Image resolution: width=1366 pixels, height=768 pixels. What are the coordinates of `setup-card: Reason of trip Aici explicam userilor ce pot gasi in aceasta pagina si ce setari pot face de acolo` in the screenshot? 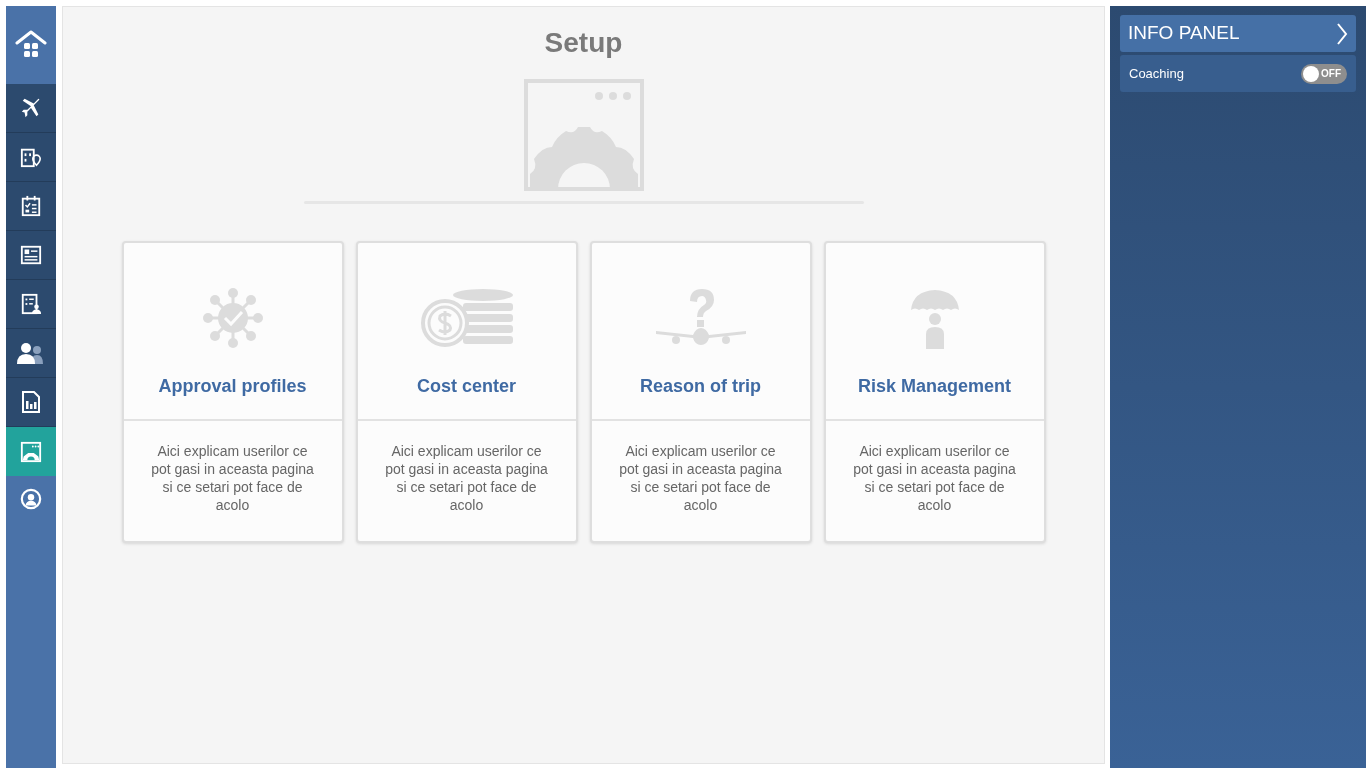 It's located at (700, 392).